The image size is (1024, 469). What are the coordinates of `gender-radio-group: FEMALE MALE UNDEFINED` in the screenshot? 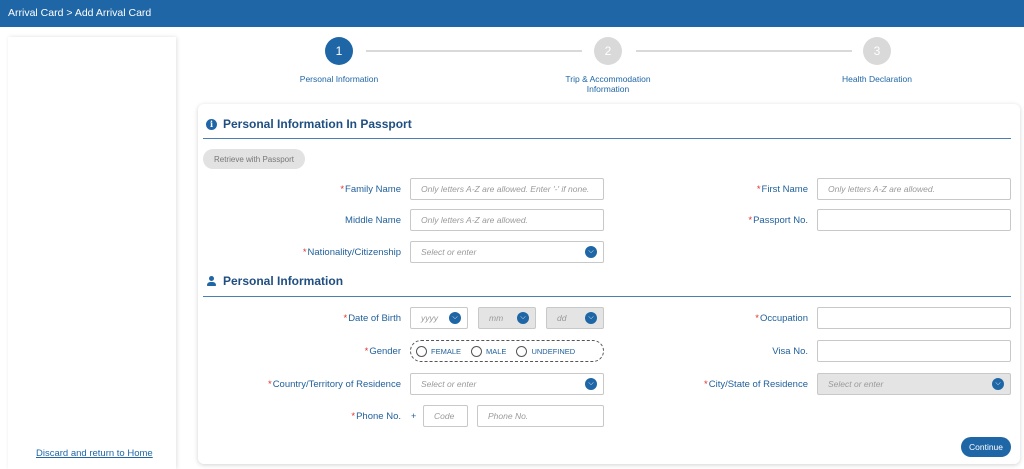 It's located at (507, 351).